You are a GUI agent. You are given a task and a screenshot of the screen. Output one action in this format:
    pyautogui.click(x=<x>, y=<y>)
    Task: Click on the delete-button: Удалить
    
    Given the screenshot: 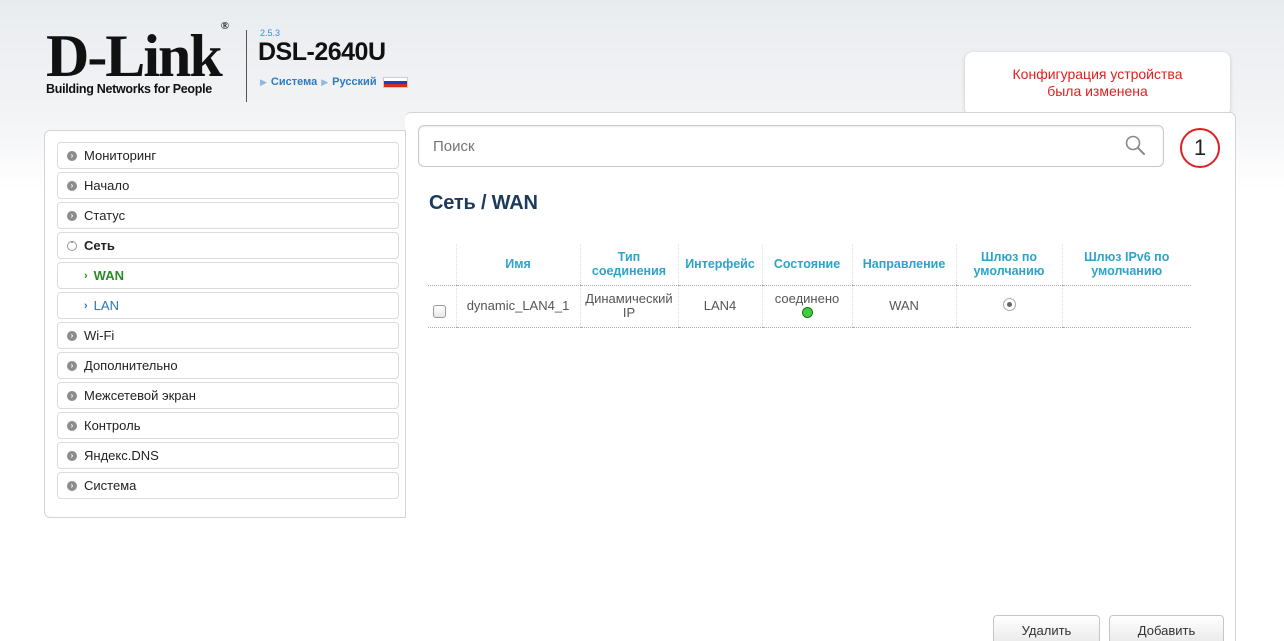 What is the action you would take?
    pyautogui.click(x=1046, y=628)
    